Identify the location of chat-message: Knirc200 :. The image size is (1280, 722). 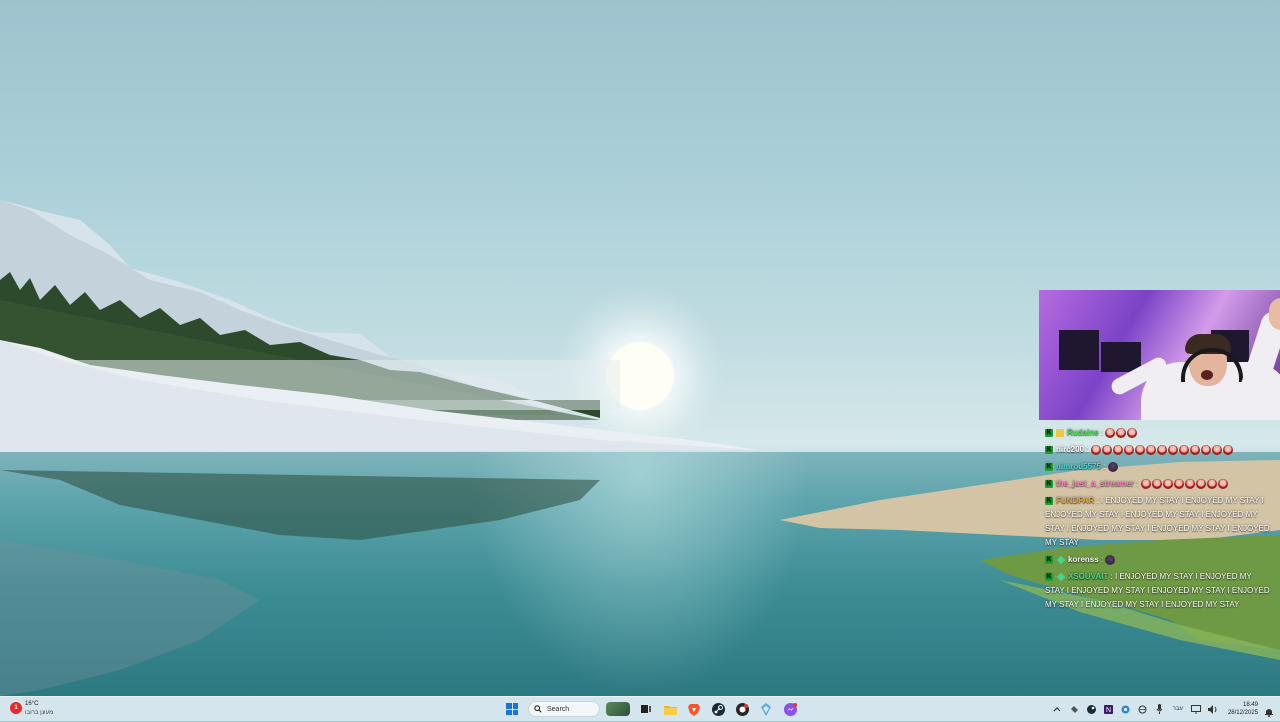
(1157, 450).